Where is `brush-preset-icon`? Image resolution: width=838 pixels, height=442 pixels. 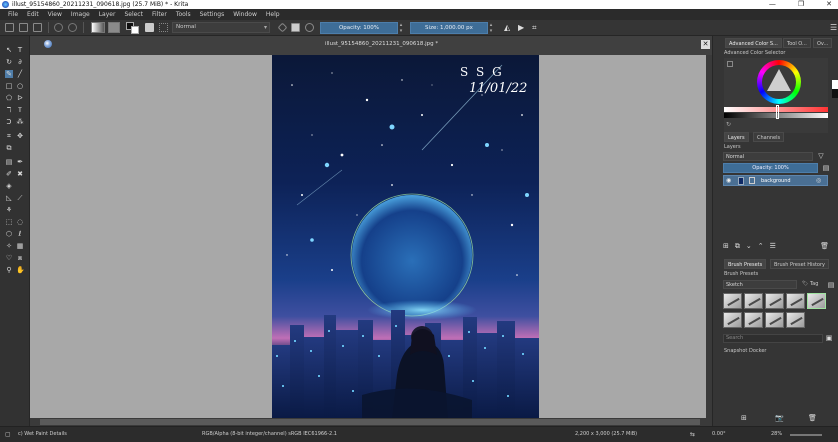
brush-preset-icon is located at coordinates (149, 27).